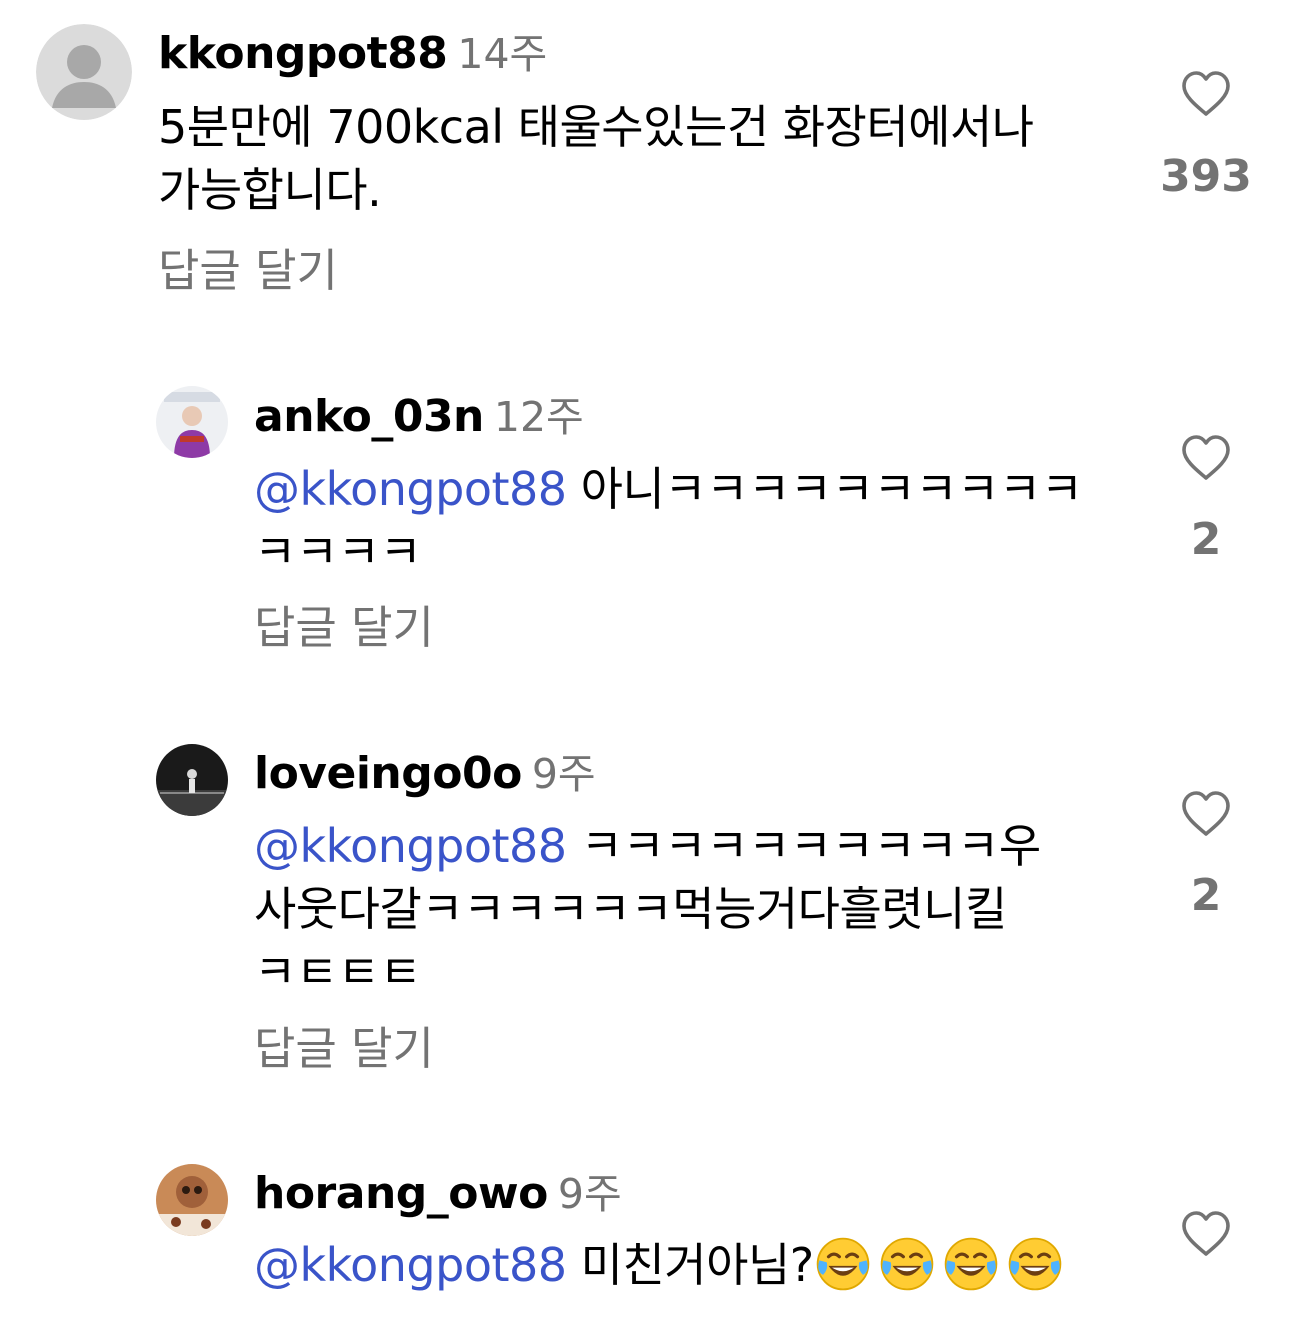  I want to click on timestamp: 14주, so click(502, 54).